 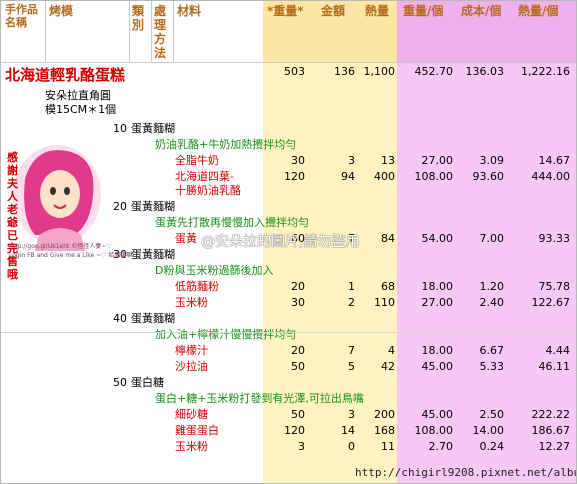 What do you see at coordinates (388, 238) in the screenshot?
I see `material-heat: 84` at bounding box center [388, 238].